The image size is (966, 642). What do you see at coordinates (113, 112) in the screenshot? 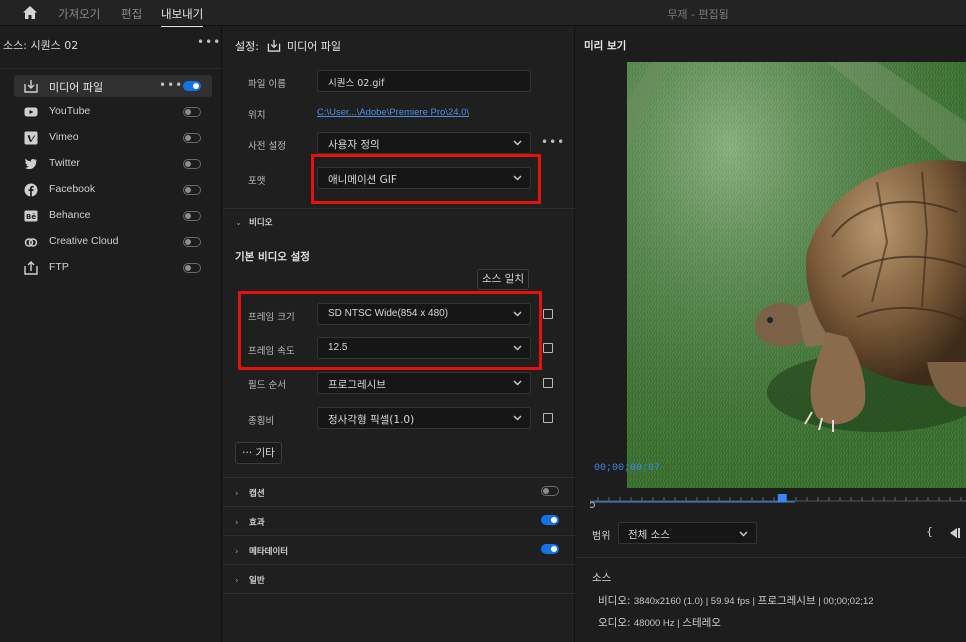
I see `dest-youtube: YouTube` at bounding box center [113, 112].